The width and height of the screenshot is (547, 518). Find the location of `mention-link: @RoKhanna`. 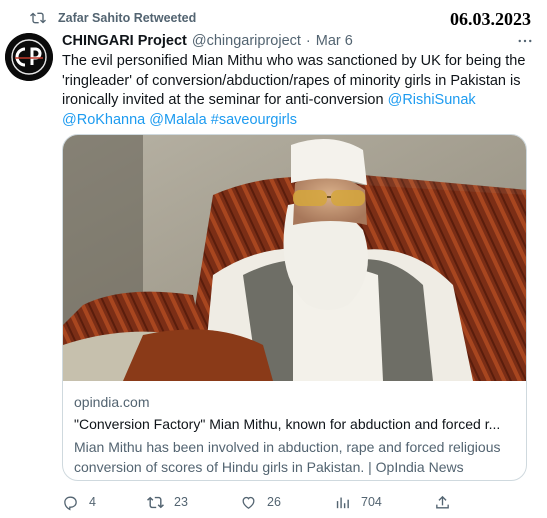

mention-link: @RoKhanna is located at coordinates (103, 120).